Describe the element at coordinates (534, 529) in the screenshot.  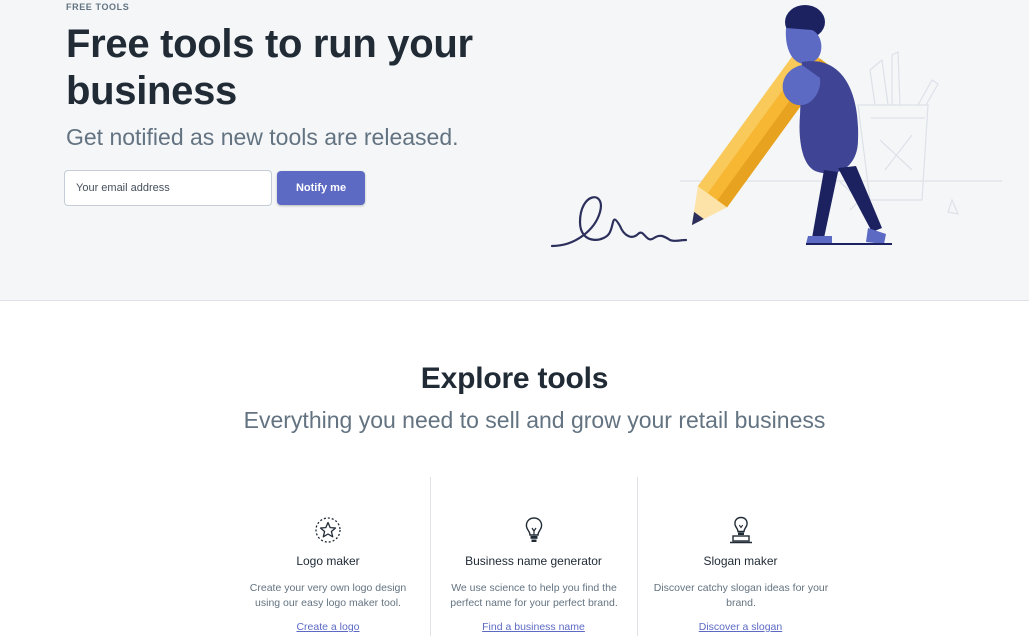
I see `lightbulb-icon` at that location.